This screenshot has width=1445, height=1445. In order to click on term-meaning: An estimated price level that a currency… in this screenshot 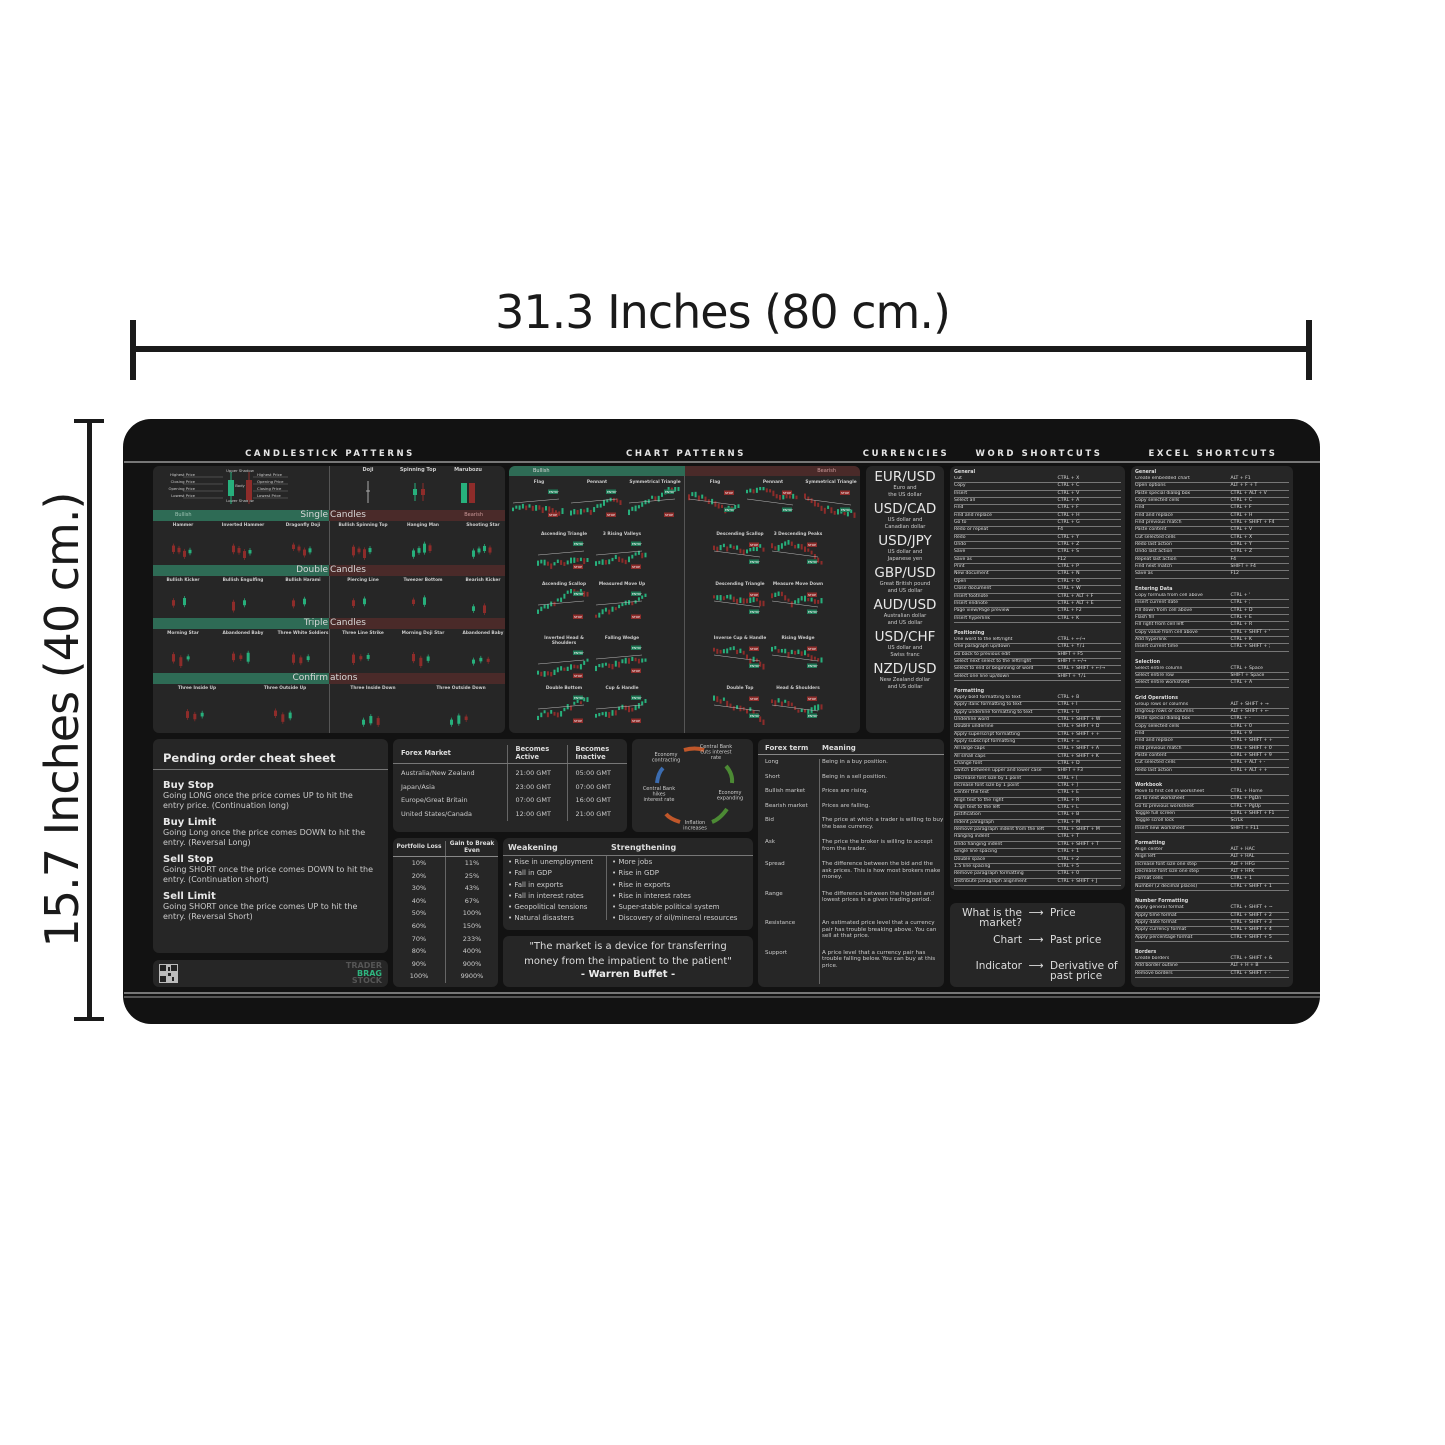, I will do `click(879, 930)`.